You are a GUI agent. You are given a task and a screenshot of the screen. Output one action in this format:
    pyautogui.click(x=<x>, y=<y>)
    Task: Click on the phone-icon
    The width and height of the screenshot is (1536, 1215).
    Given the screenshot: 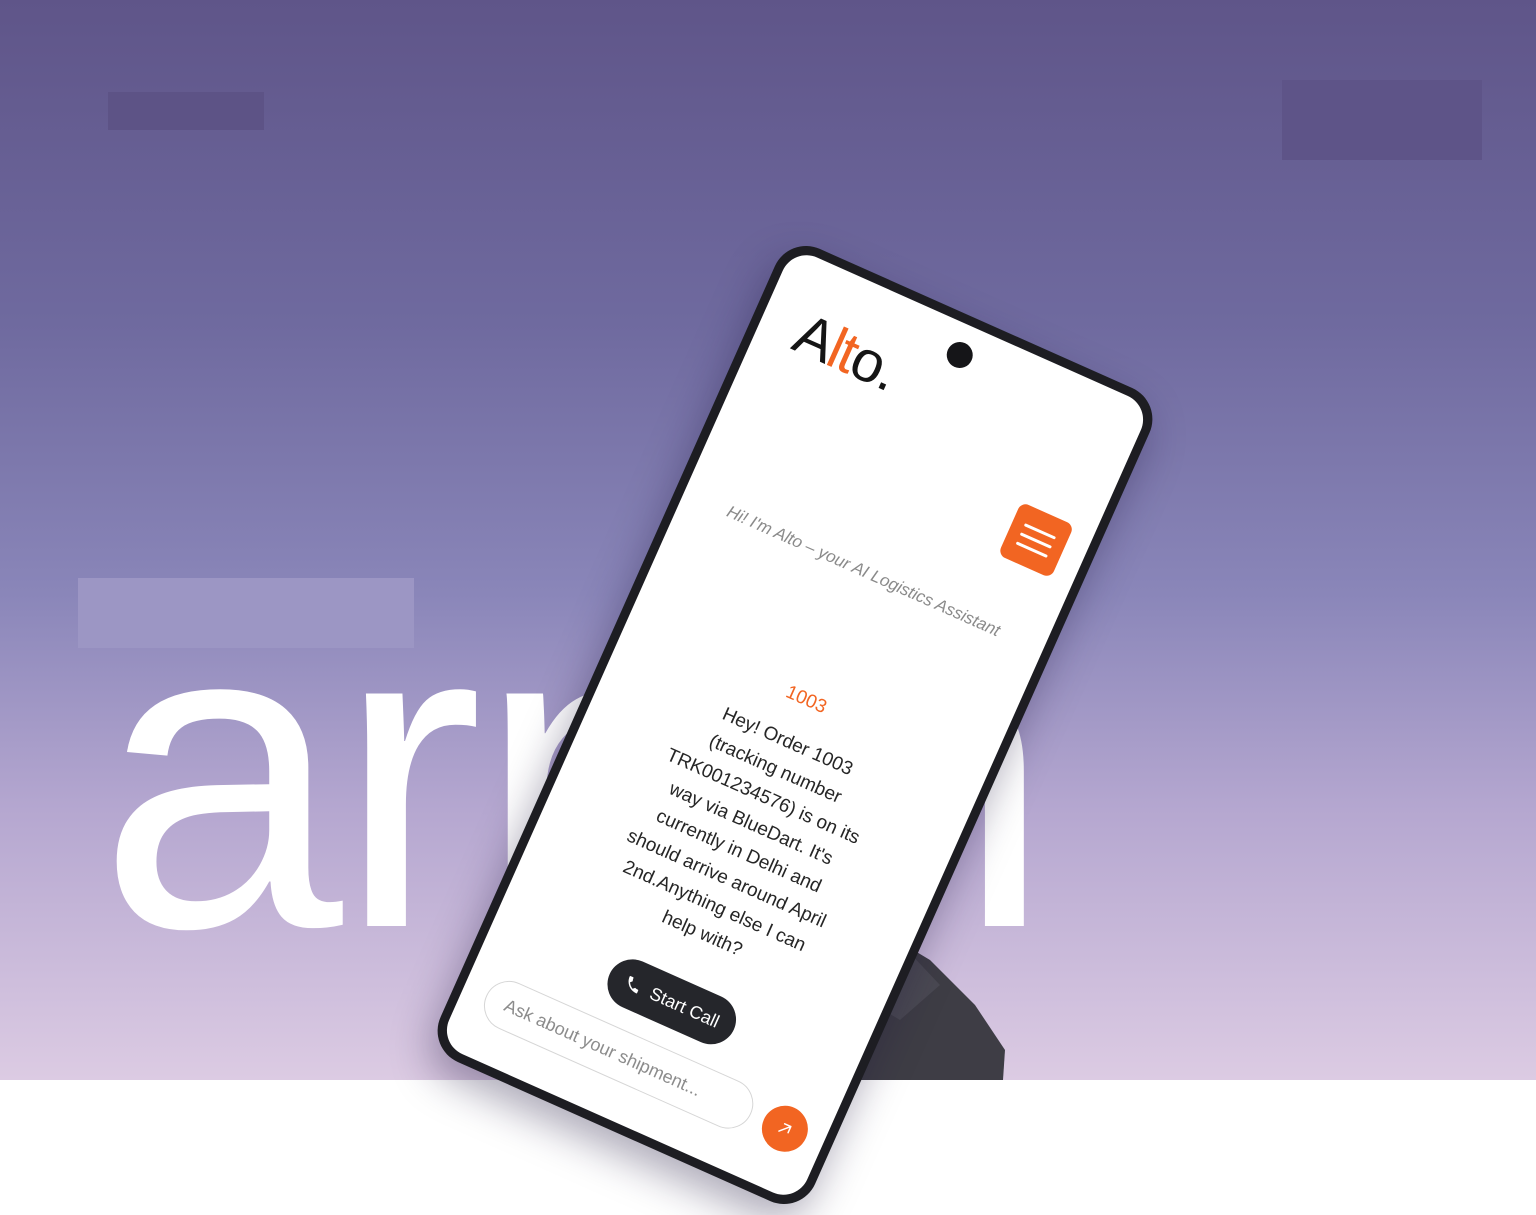 What is the action you would take?
    pyautogui.click(x=633, y=985)
    